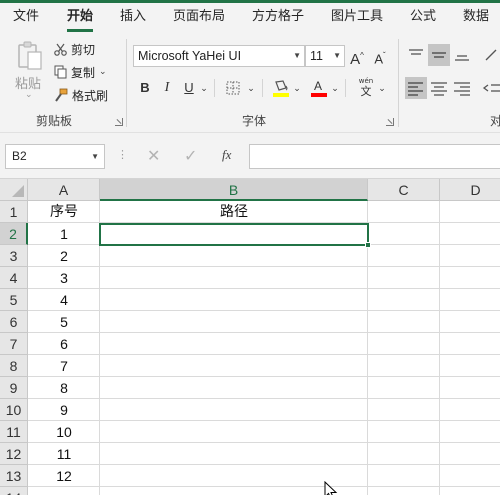 The height and width of the screenshot is (495, 500). Describe the element at coordinates (14, 300) in the screenshot. I see `row-header-5: 5` at that location.